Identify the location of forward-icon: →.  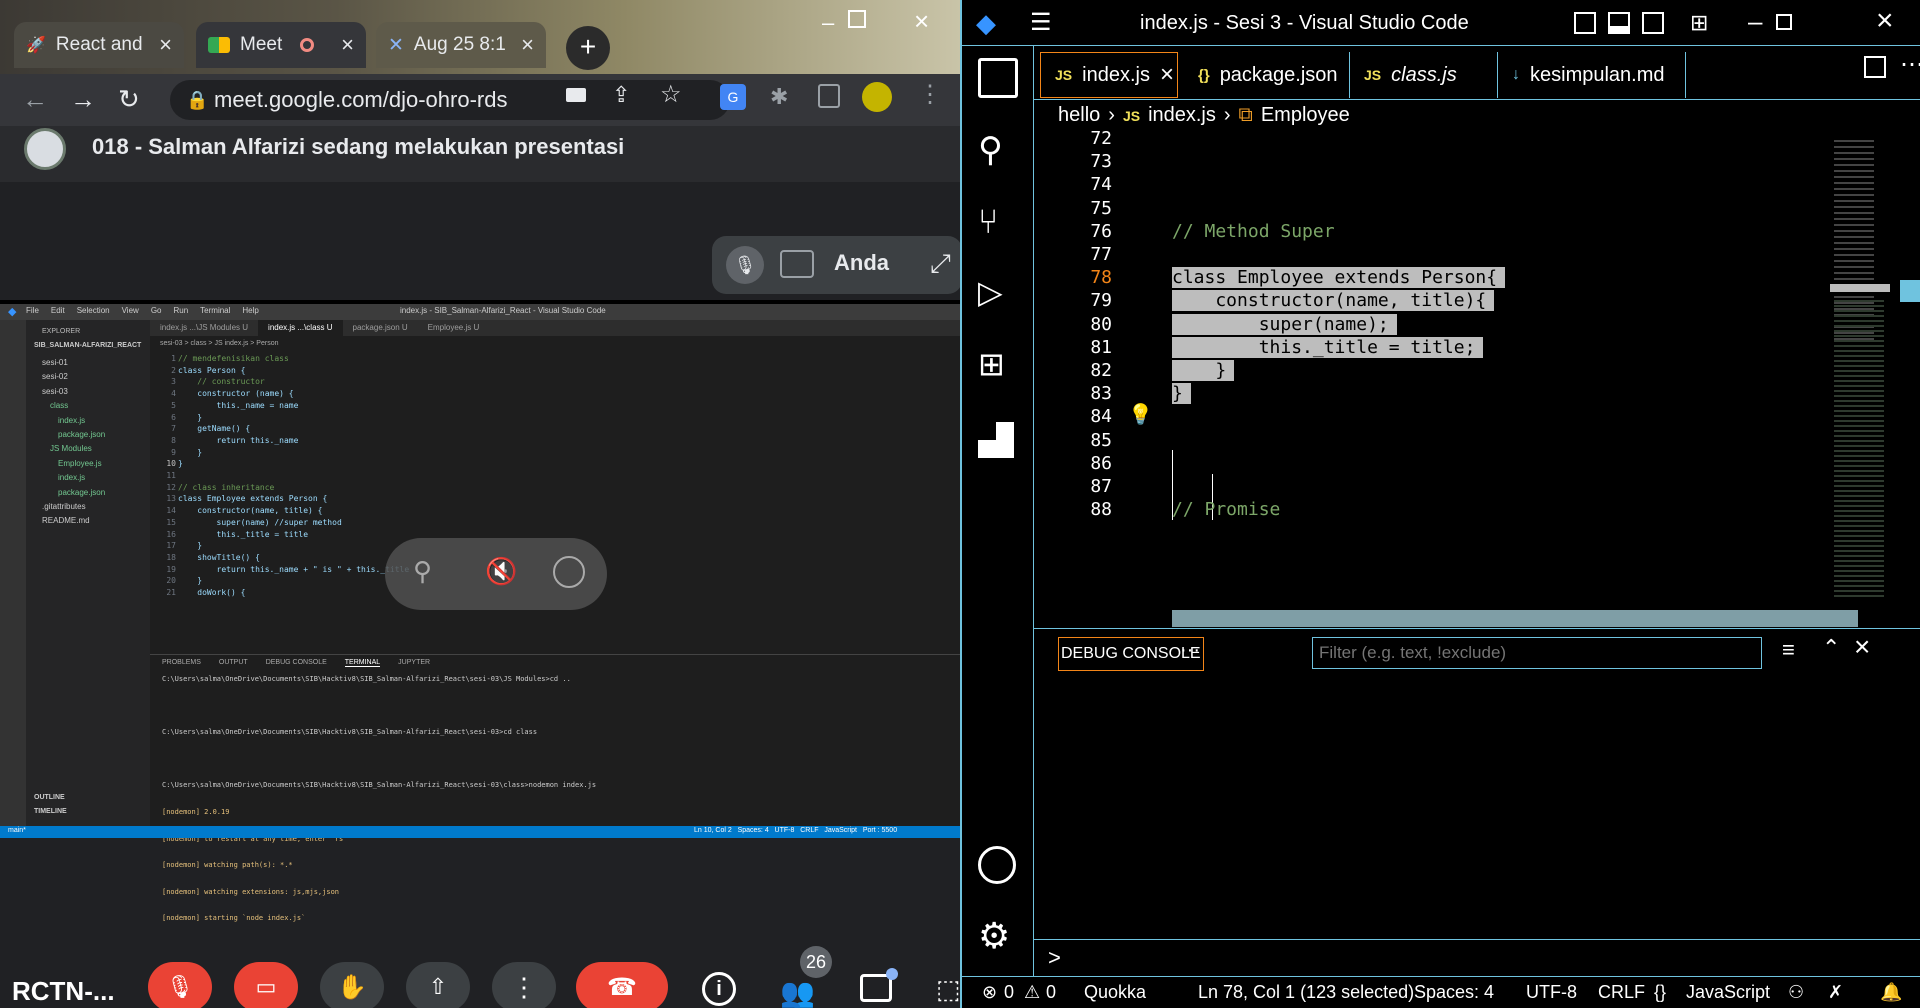
(83, 99).